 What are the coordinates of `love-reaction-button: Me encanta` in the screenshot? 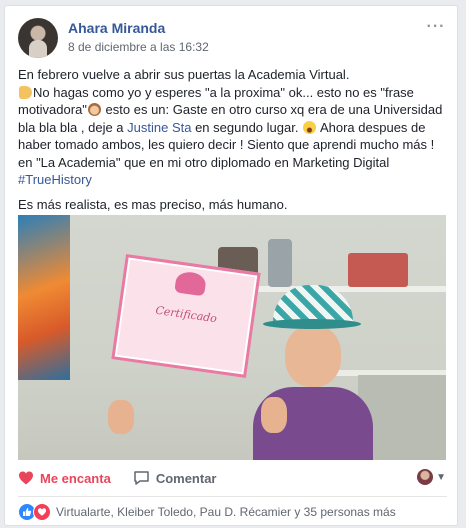 It's located at (64, 478).